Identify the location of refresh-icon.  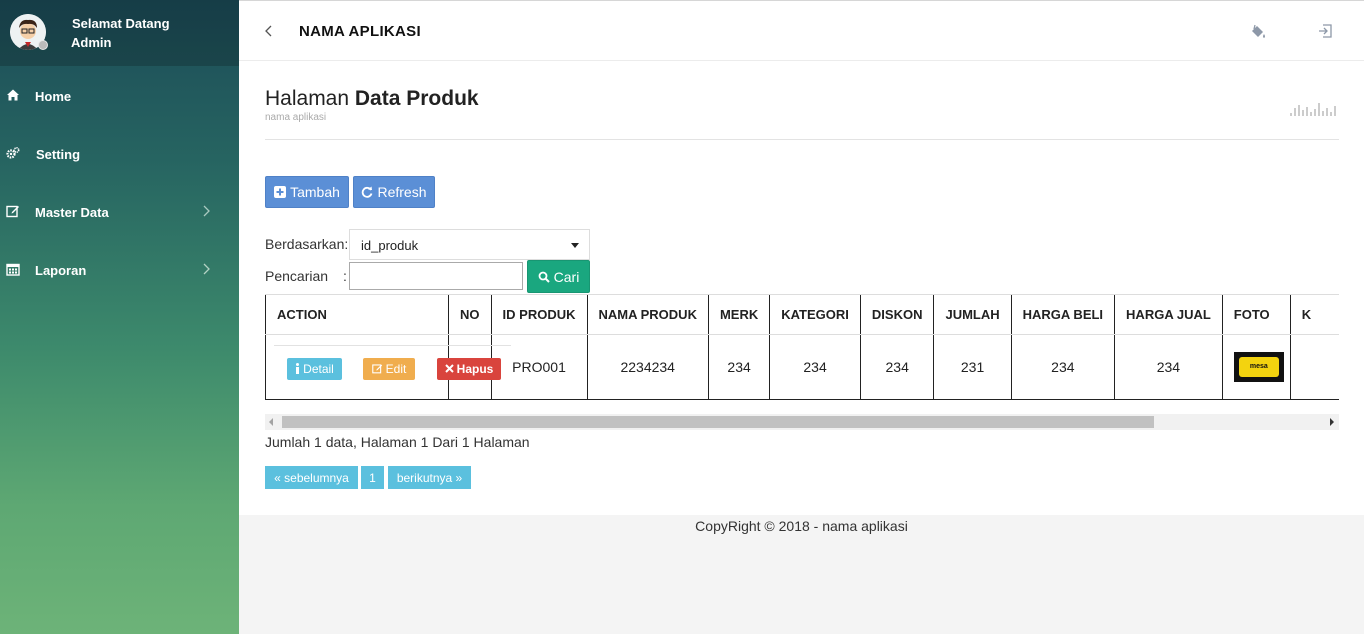
(367, 192).